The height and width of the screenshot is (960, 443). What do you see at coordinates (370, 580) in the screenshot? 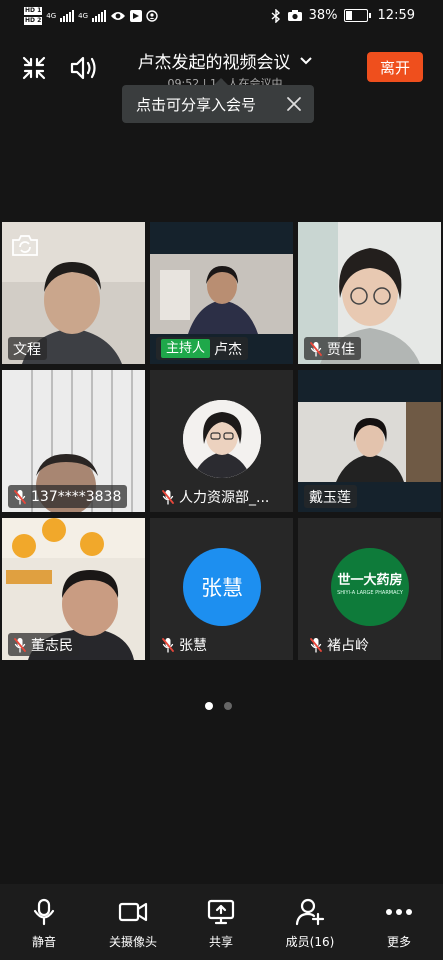
I see `logo-title: 世一大药房` at bounding box center [370, 580].